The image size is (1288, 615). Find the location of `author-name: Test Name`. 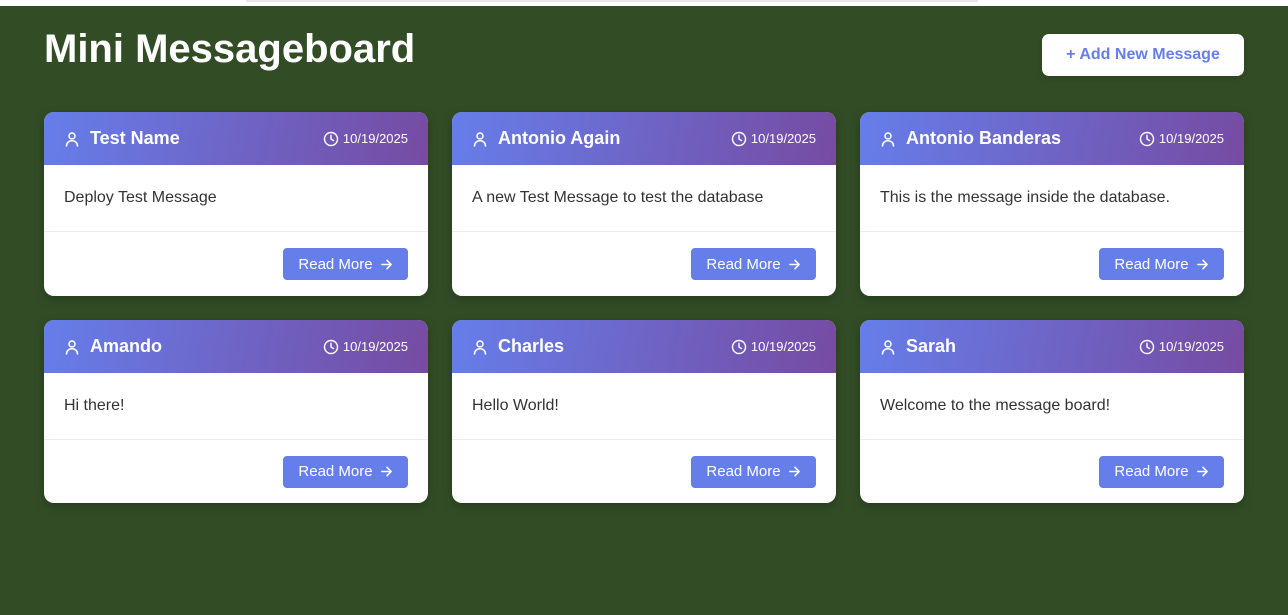

author-name: Test Name is located at coordinates (135, 138).